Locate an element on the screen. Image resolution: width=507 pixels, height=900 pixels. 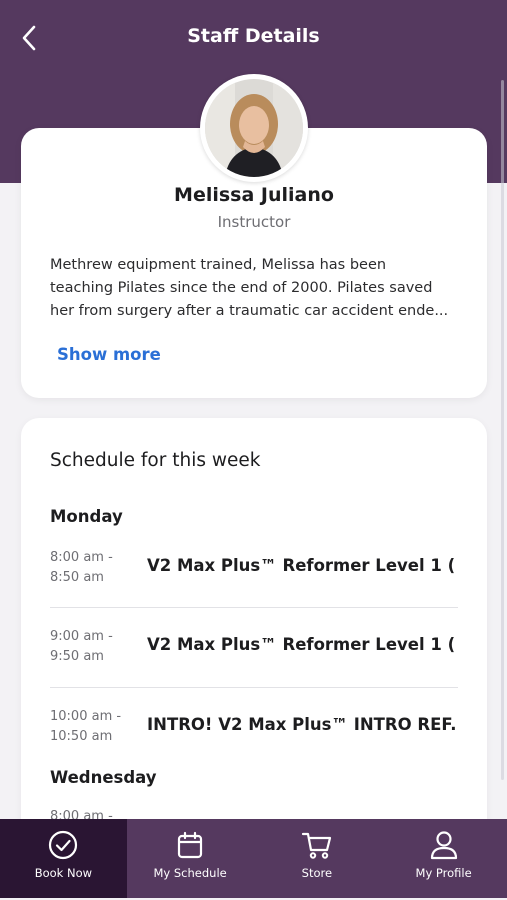
class-time: 8:00 am - 8:50 am is located at coordinates (95, 568).